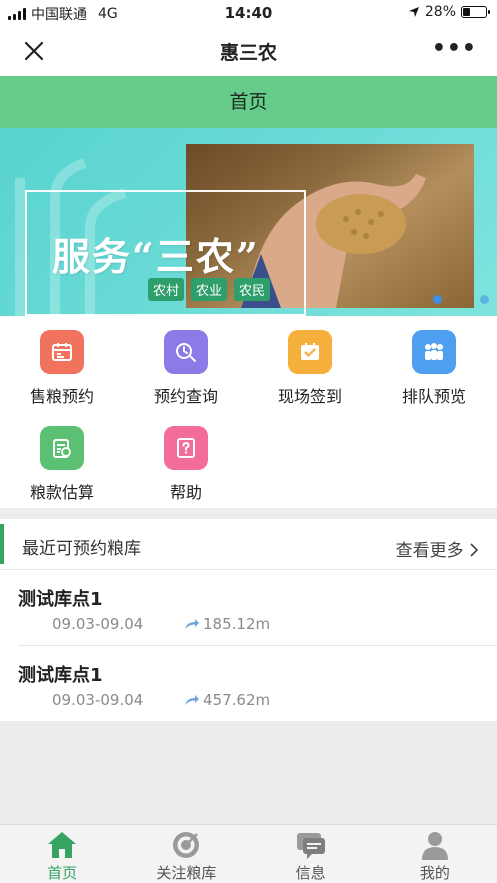 The image size is (497, 883). I want to click on distance-value: 185.12m, so click(237, 624).